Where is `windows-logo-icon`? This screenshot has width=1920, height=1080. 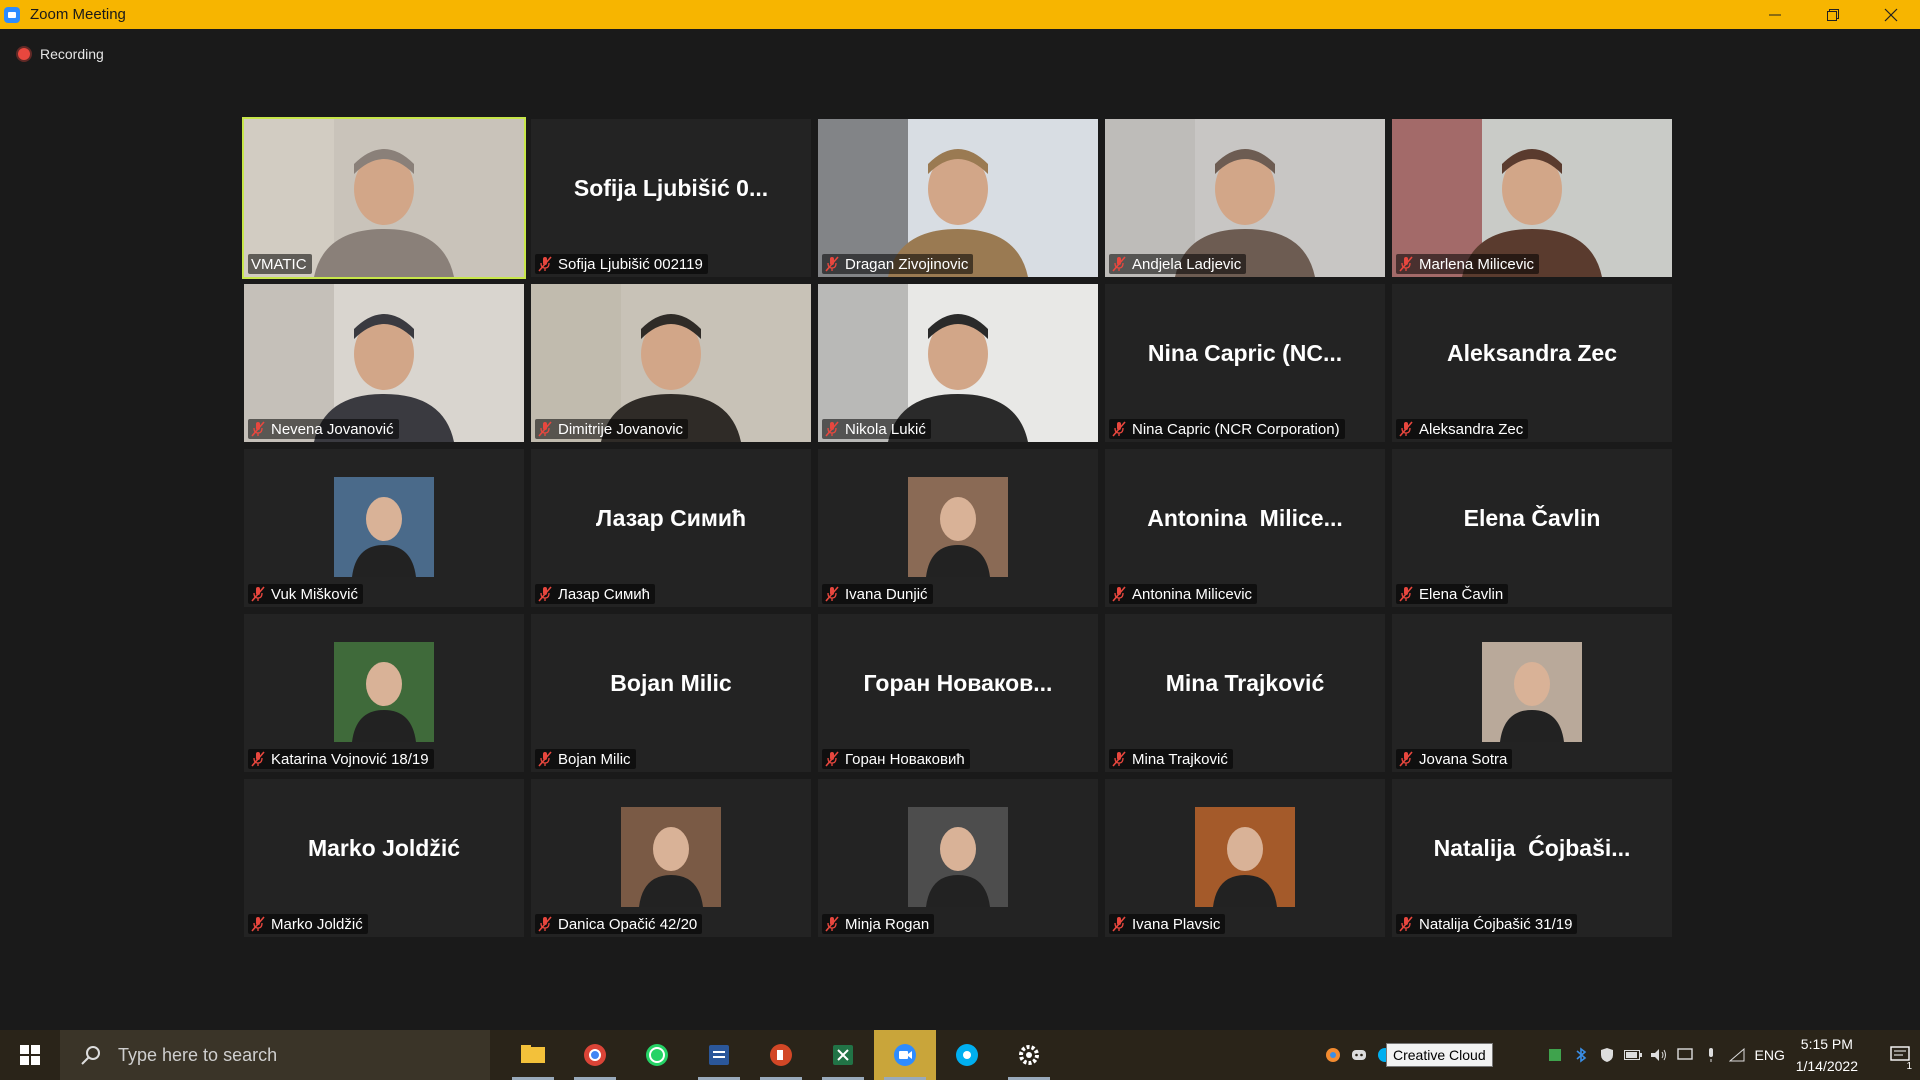
windows-logo-icon is located at coordinates (30, 1055).